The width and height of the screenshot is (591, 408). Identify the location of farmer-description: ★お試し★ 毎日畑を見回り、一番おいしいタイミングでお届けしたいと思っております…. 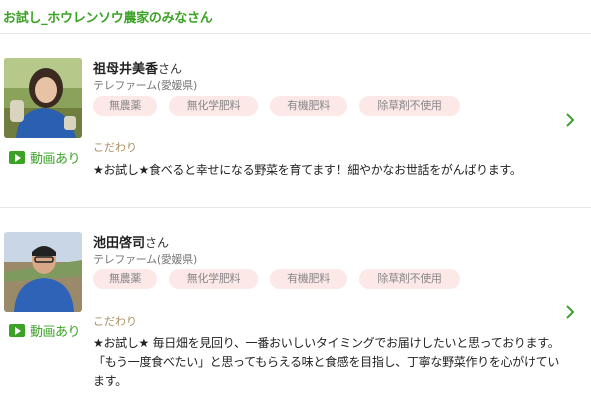
(326, 362).